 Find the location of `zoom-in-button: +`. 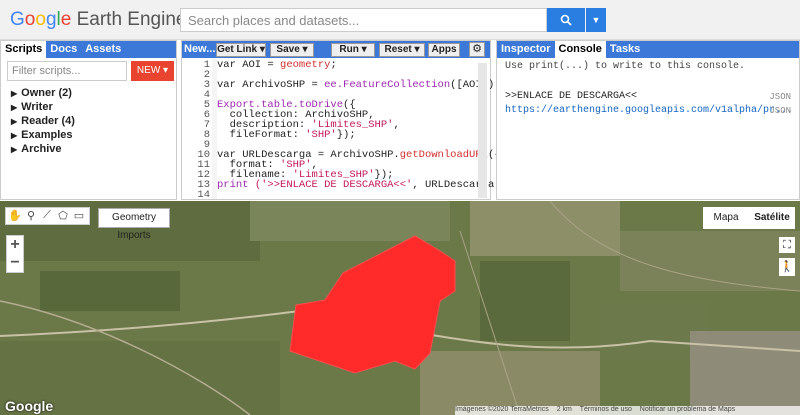

zoom-in-button: + is located at coordinates (15, 245).